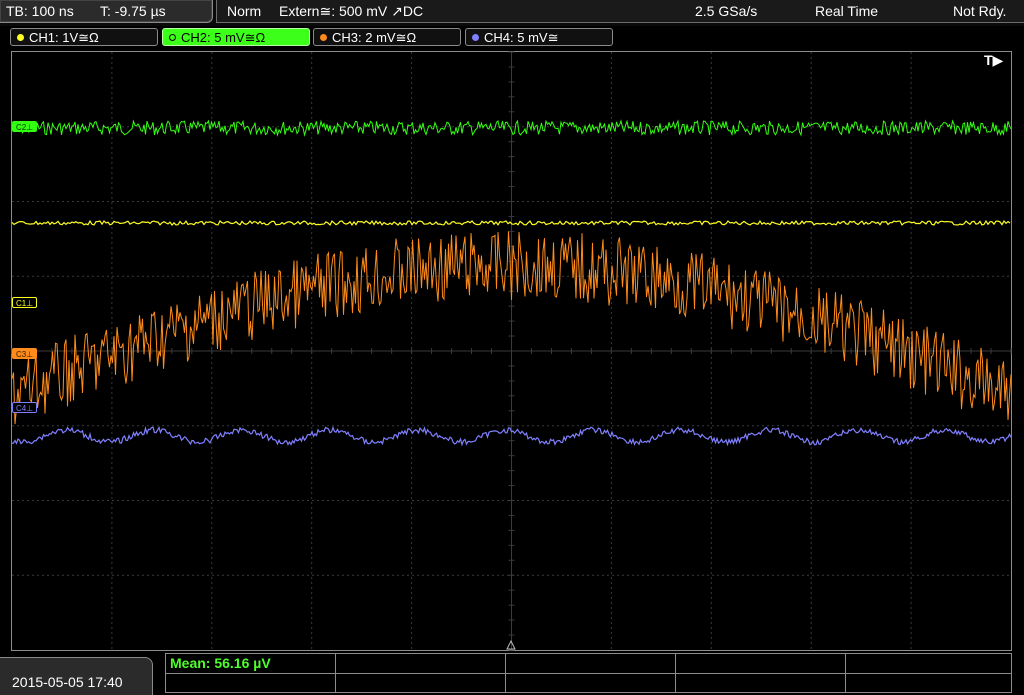 The height and width of the screenshot is (695, 1024). Describe the element at coordinates (25, 353) in the screenshot. I see `ch3-ground-marker: C3⊥` at that location.